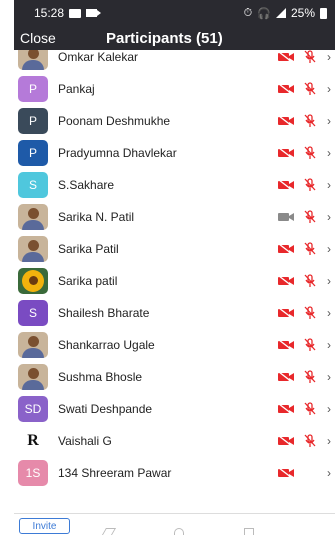  Describe the element at coordinates (33, 441) in the screenshot. I see `avatar-initials: R` at that location.